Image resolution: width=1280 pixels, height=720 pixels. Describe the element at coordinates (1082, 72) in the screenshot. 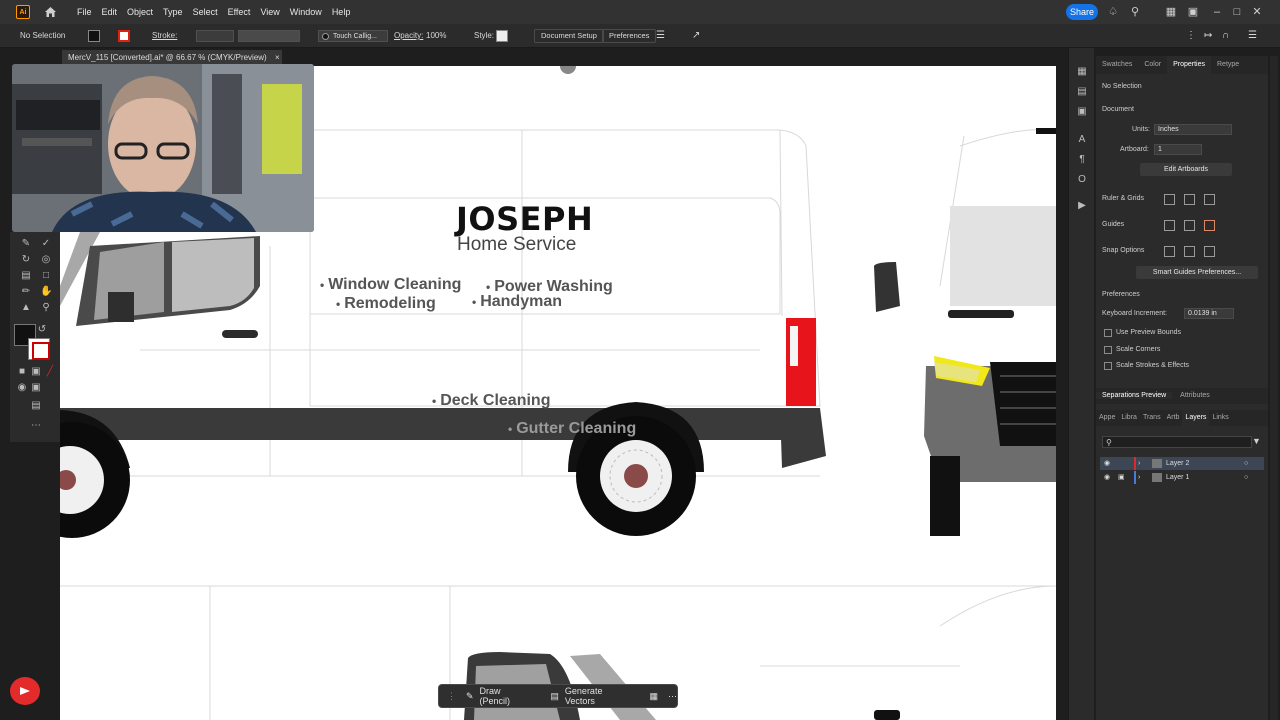

I see `artboards-panel-icon: ▦` at that location.